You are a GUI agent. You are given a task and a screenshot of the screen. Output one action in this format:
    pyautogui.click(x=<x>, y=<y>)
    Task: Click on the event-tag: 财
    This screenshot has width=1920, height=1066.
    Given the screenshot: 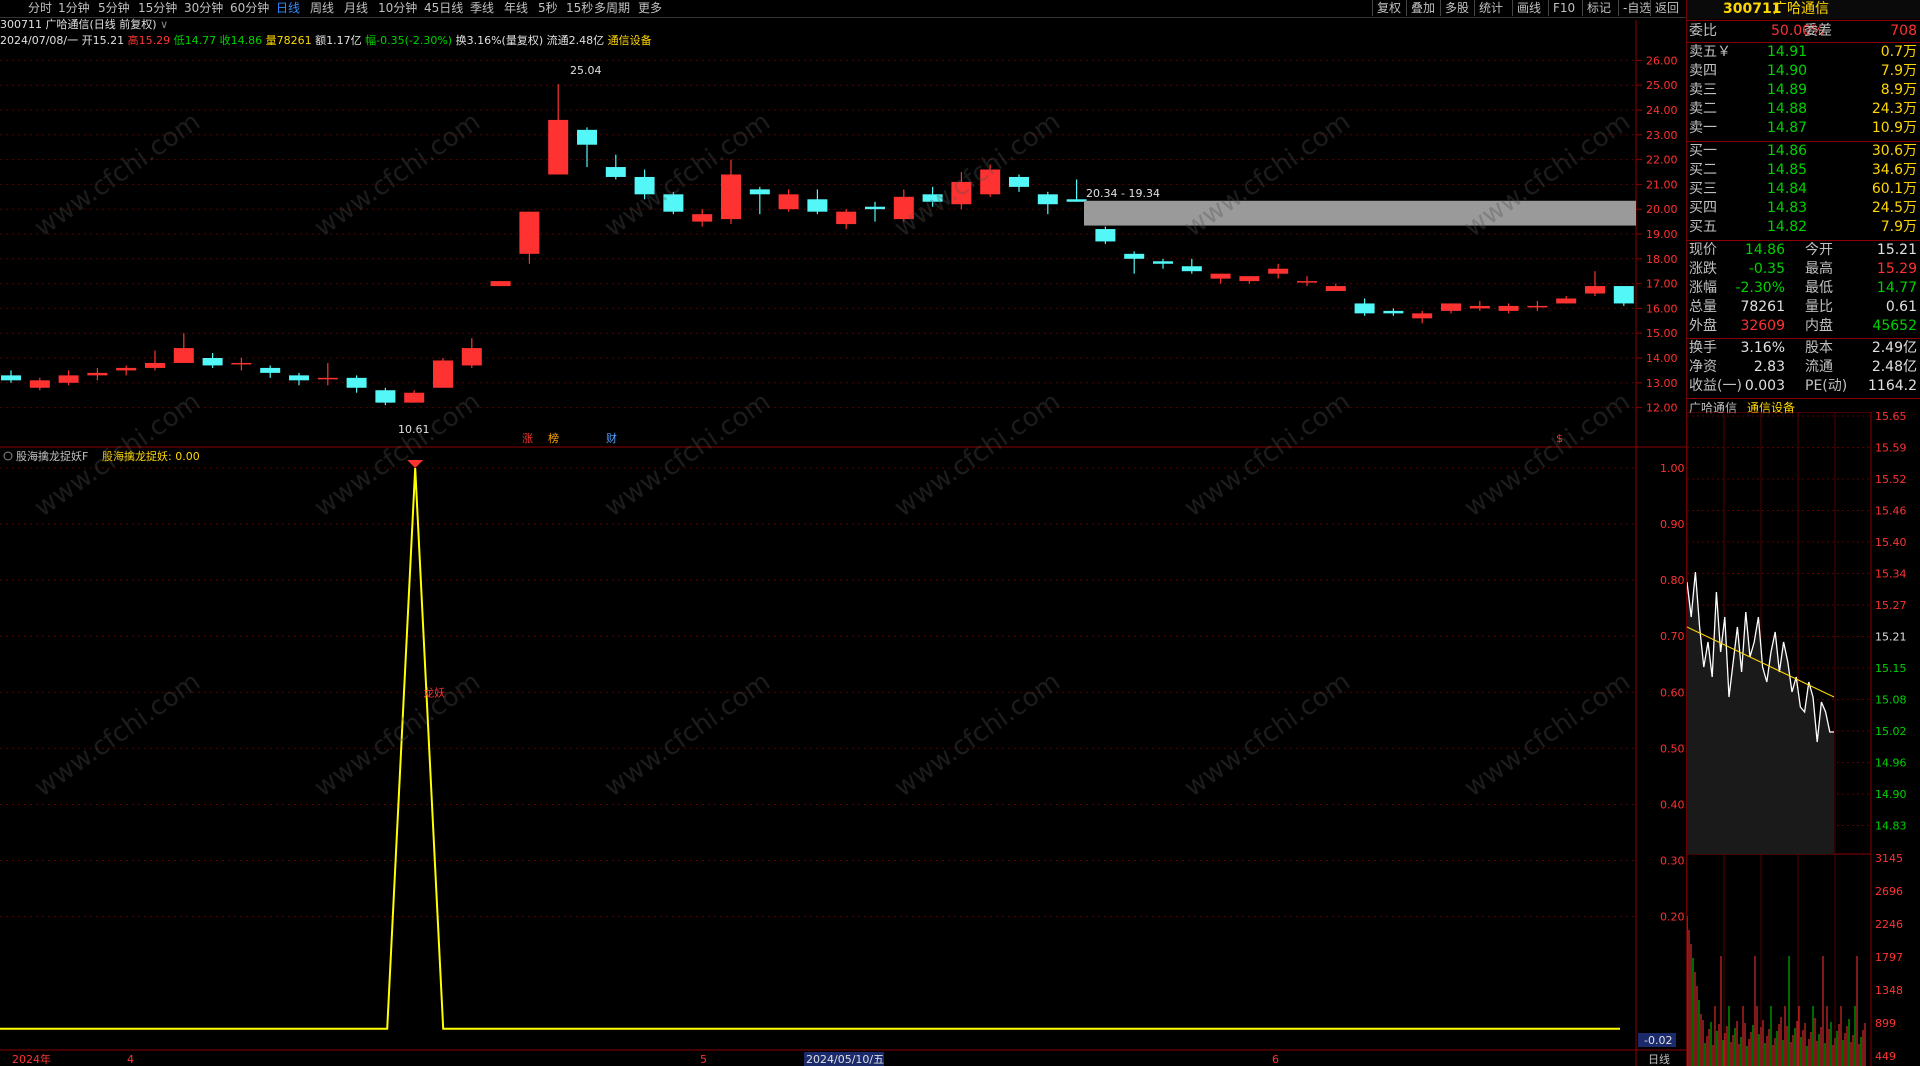 What is the action you would take?
    pyautogui.click(x=611, y=438)
    